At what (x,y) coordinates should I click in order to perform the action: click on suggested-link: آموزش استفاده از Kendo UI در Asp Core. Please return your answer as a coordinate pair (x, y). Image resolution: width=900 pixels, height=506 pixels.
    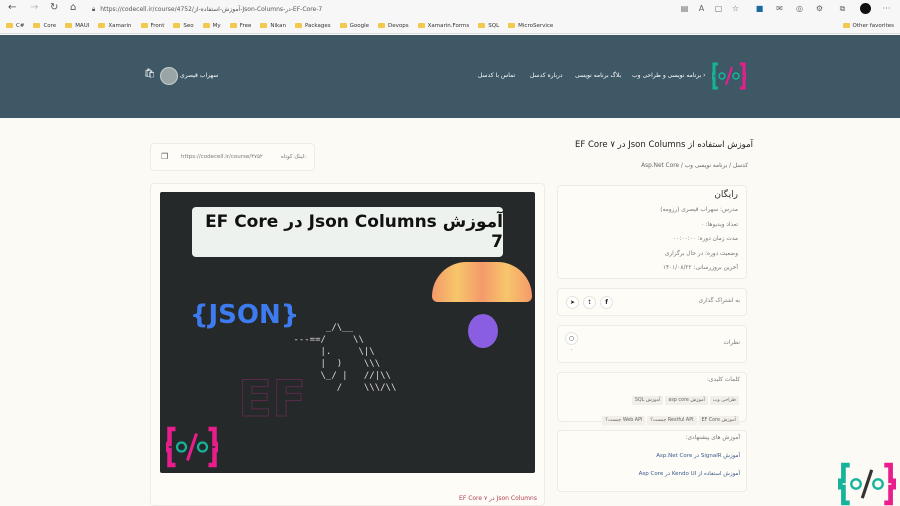
    Looking at the image, I should click on (652, 474).